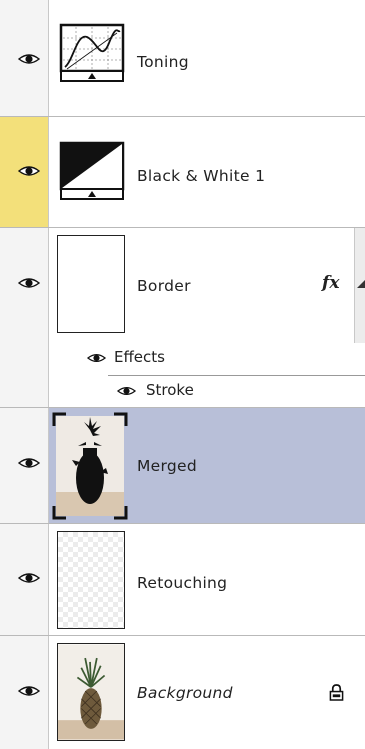  I want to click on layer-row-retouching: Retouching, so click(182, 580).